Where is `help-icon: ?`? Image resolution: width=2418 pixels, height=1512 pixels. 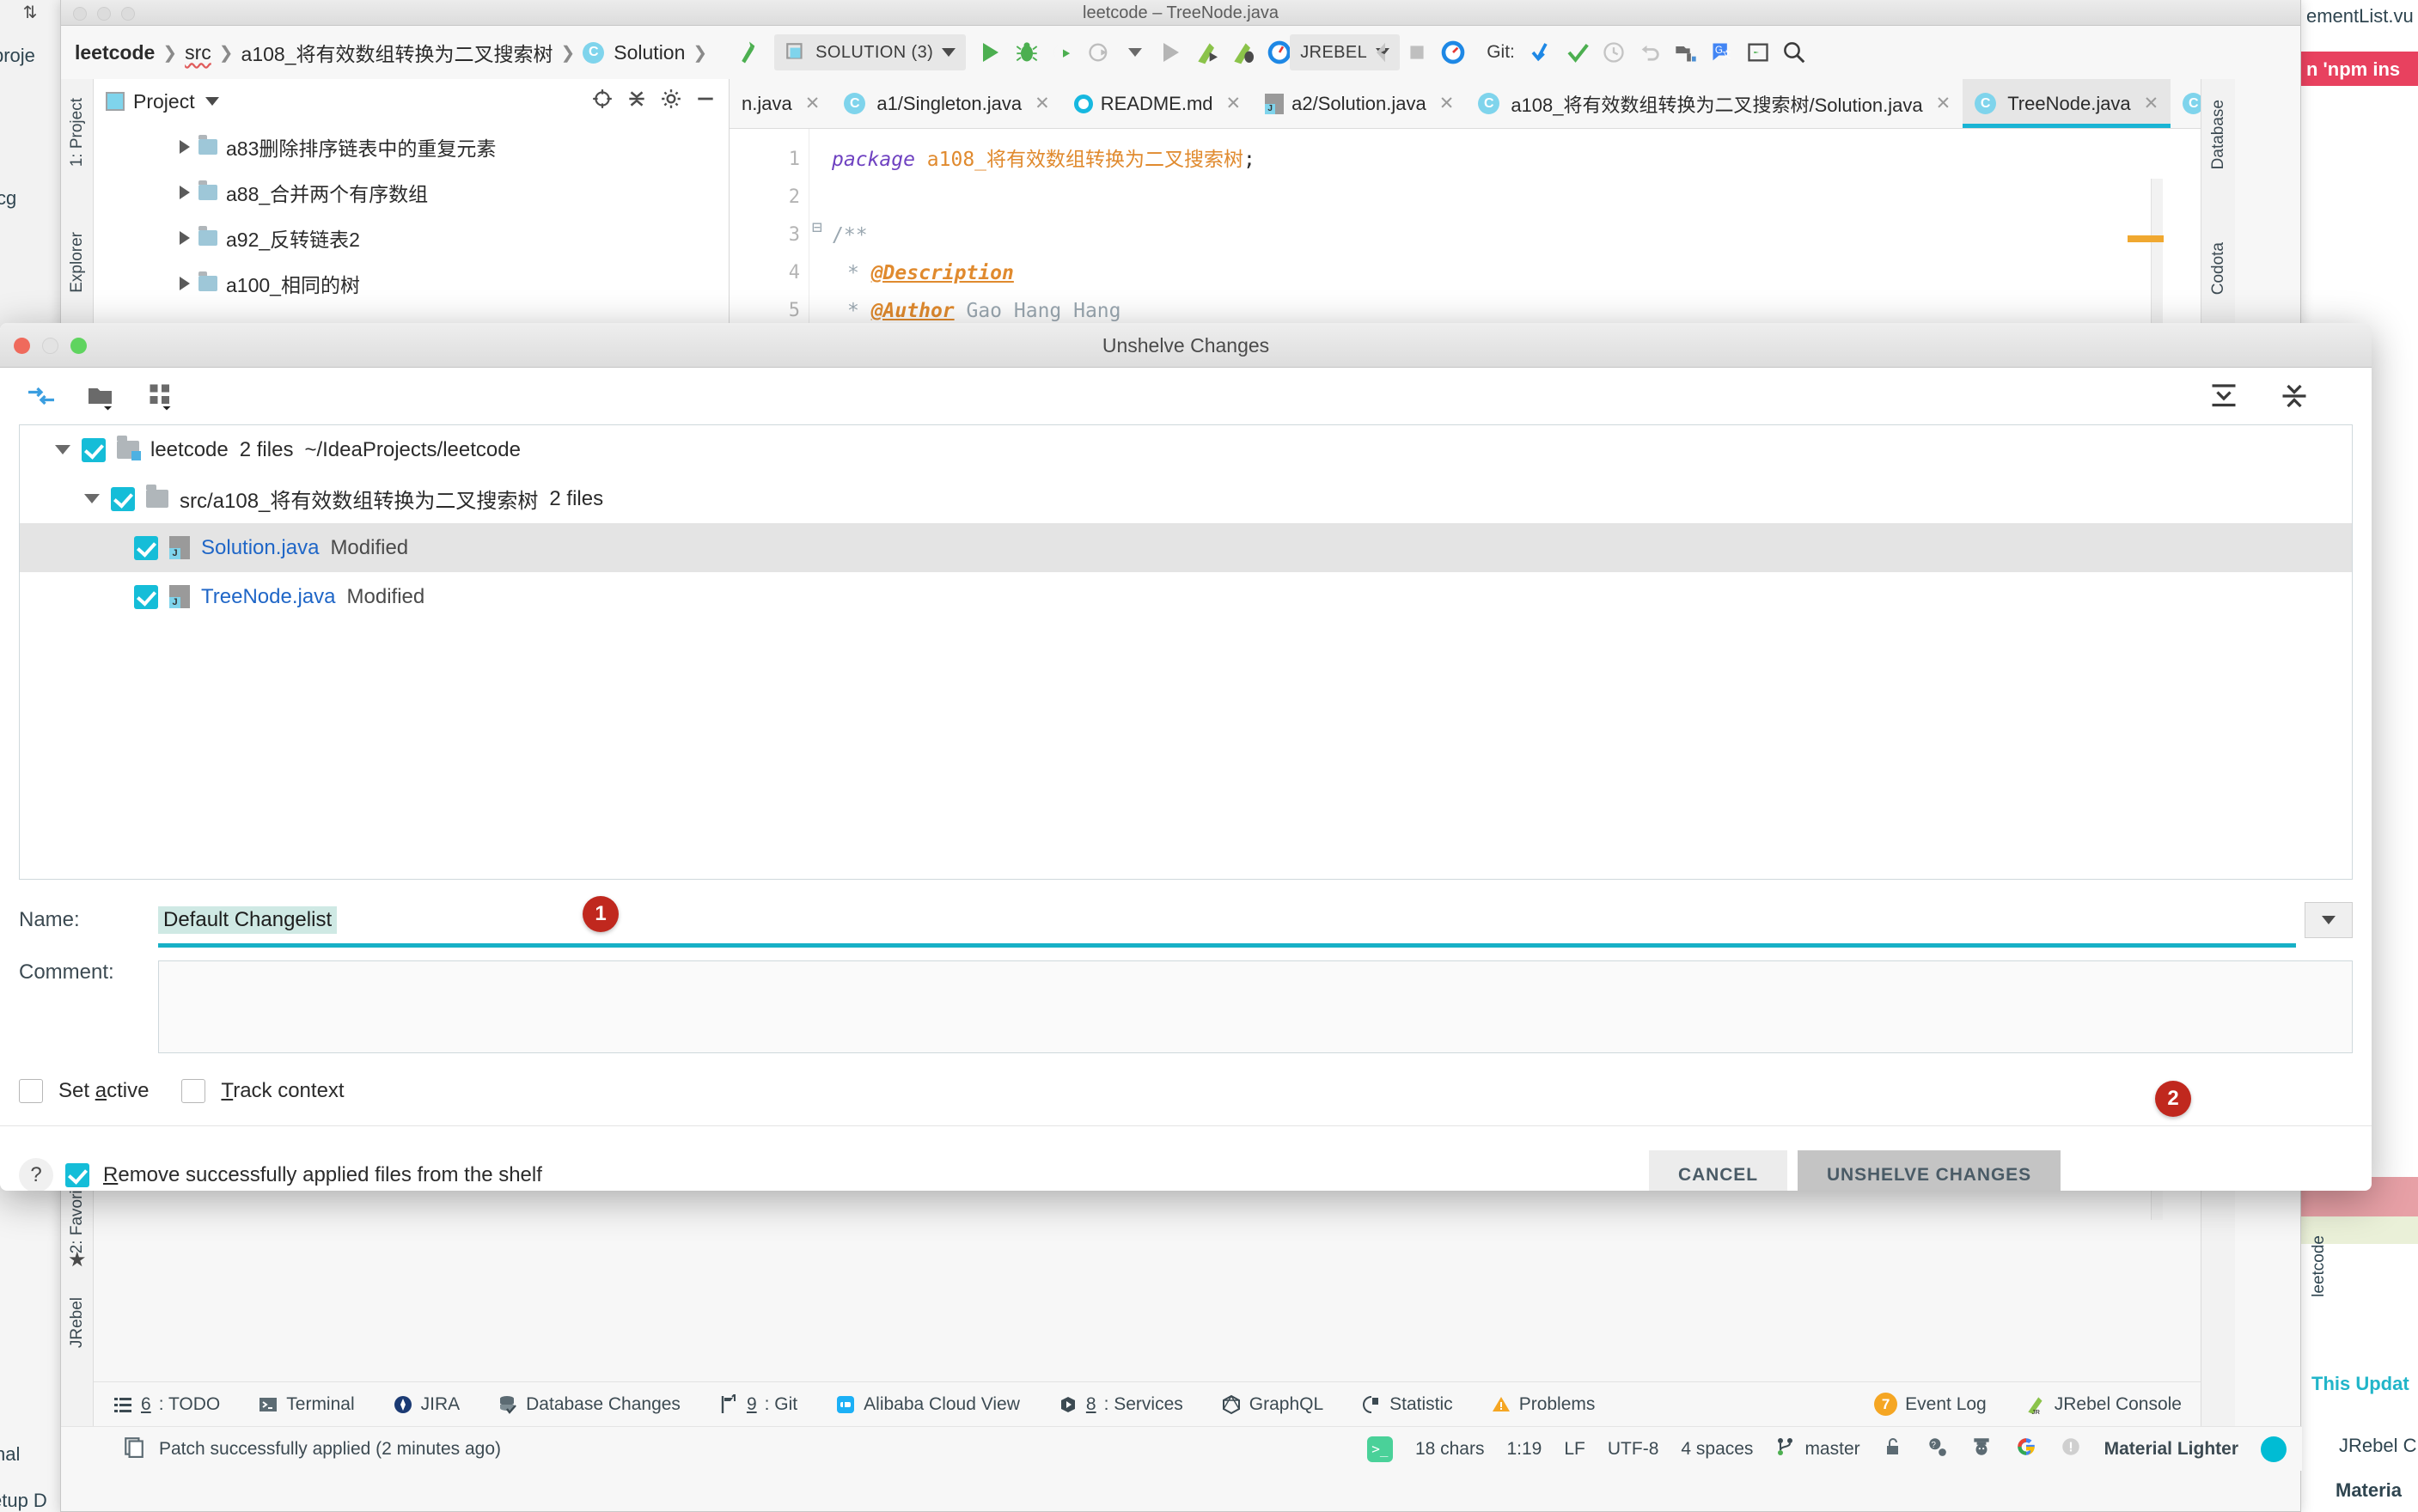
help-icon: ? is located at coordinates (36, 1174).